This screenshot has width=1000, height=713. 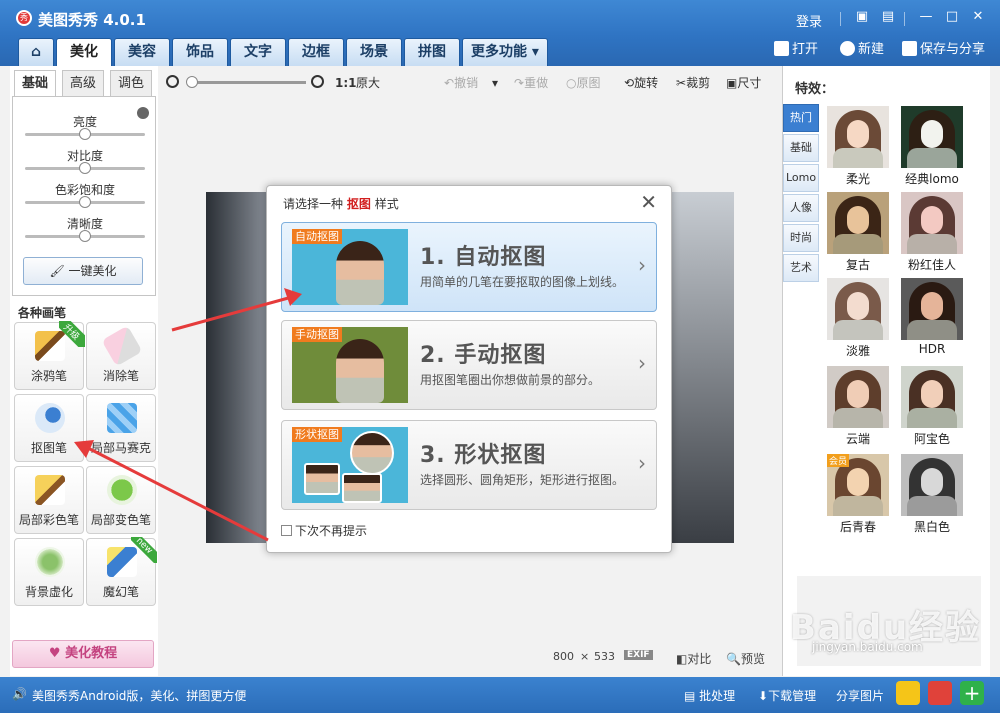 I want to click on category-hot: 热门, so click(x=801, y=118).